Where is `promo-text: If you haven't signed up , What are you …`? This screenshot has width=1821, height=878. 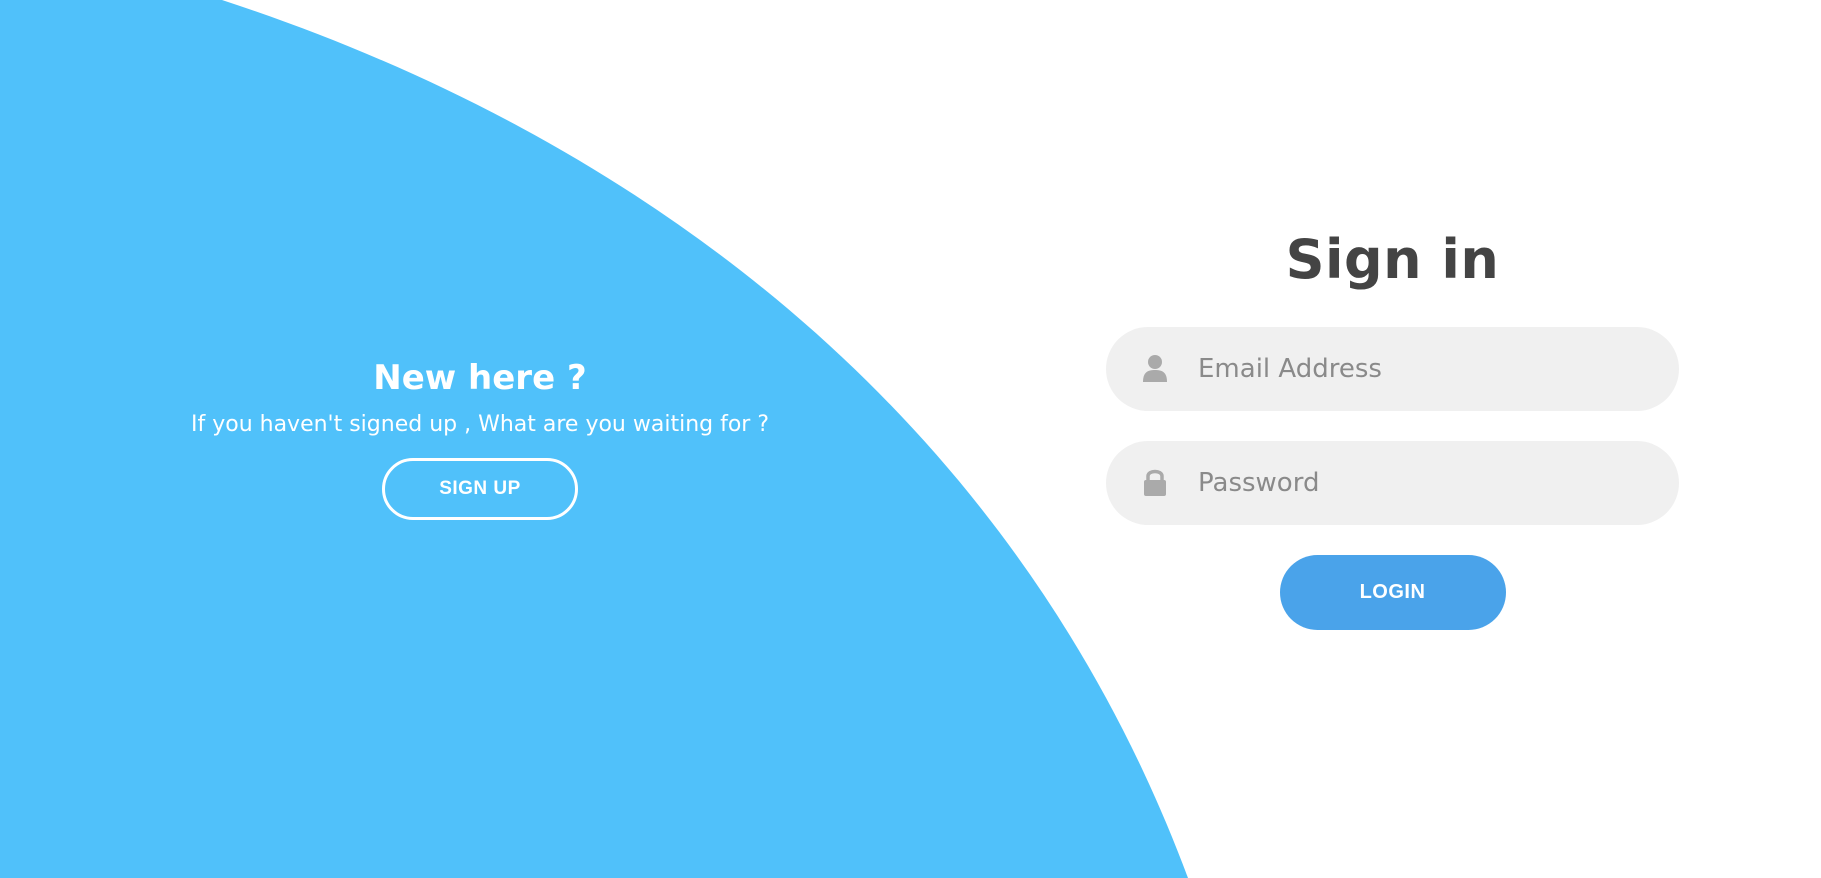 promo-text: If you haven't signed up , What are you … is located at coordinates (480, 424).